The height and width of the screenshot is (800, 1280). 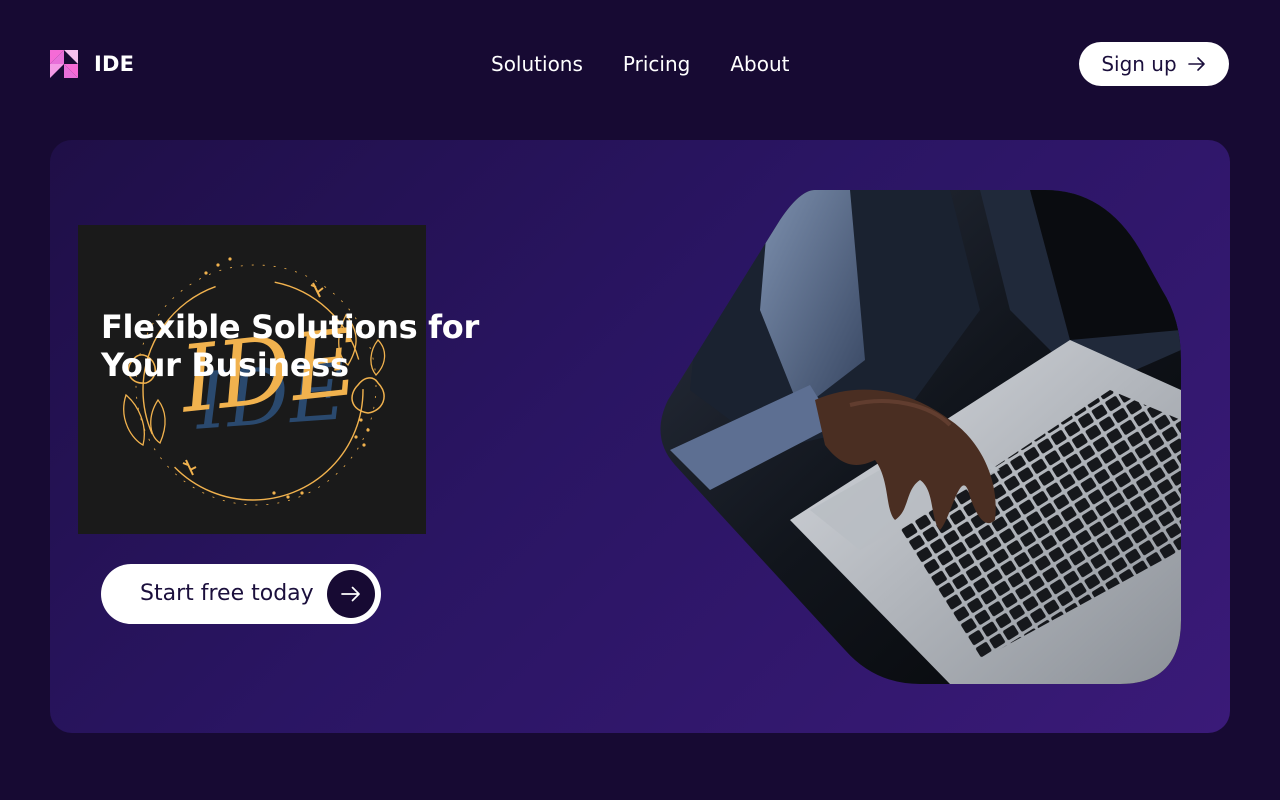 What do you see at coordinates (227, 593) in the screenshot?
I see `start-free-button-label: Start free today` at bounding box center [227, 593].